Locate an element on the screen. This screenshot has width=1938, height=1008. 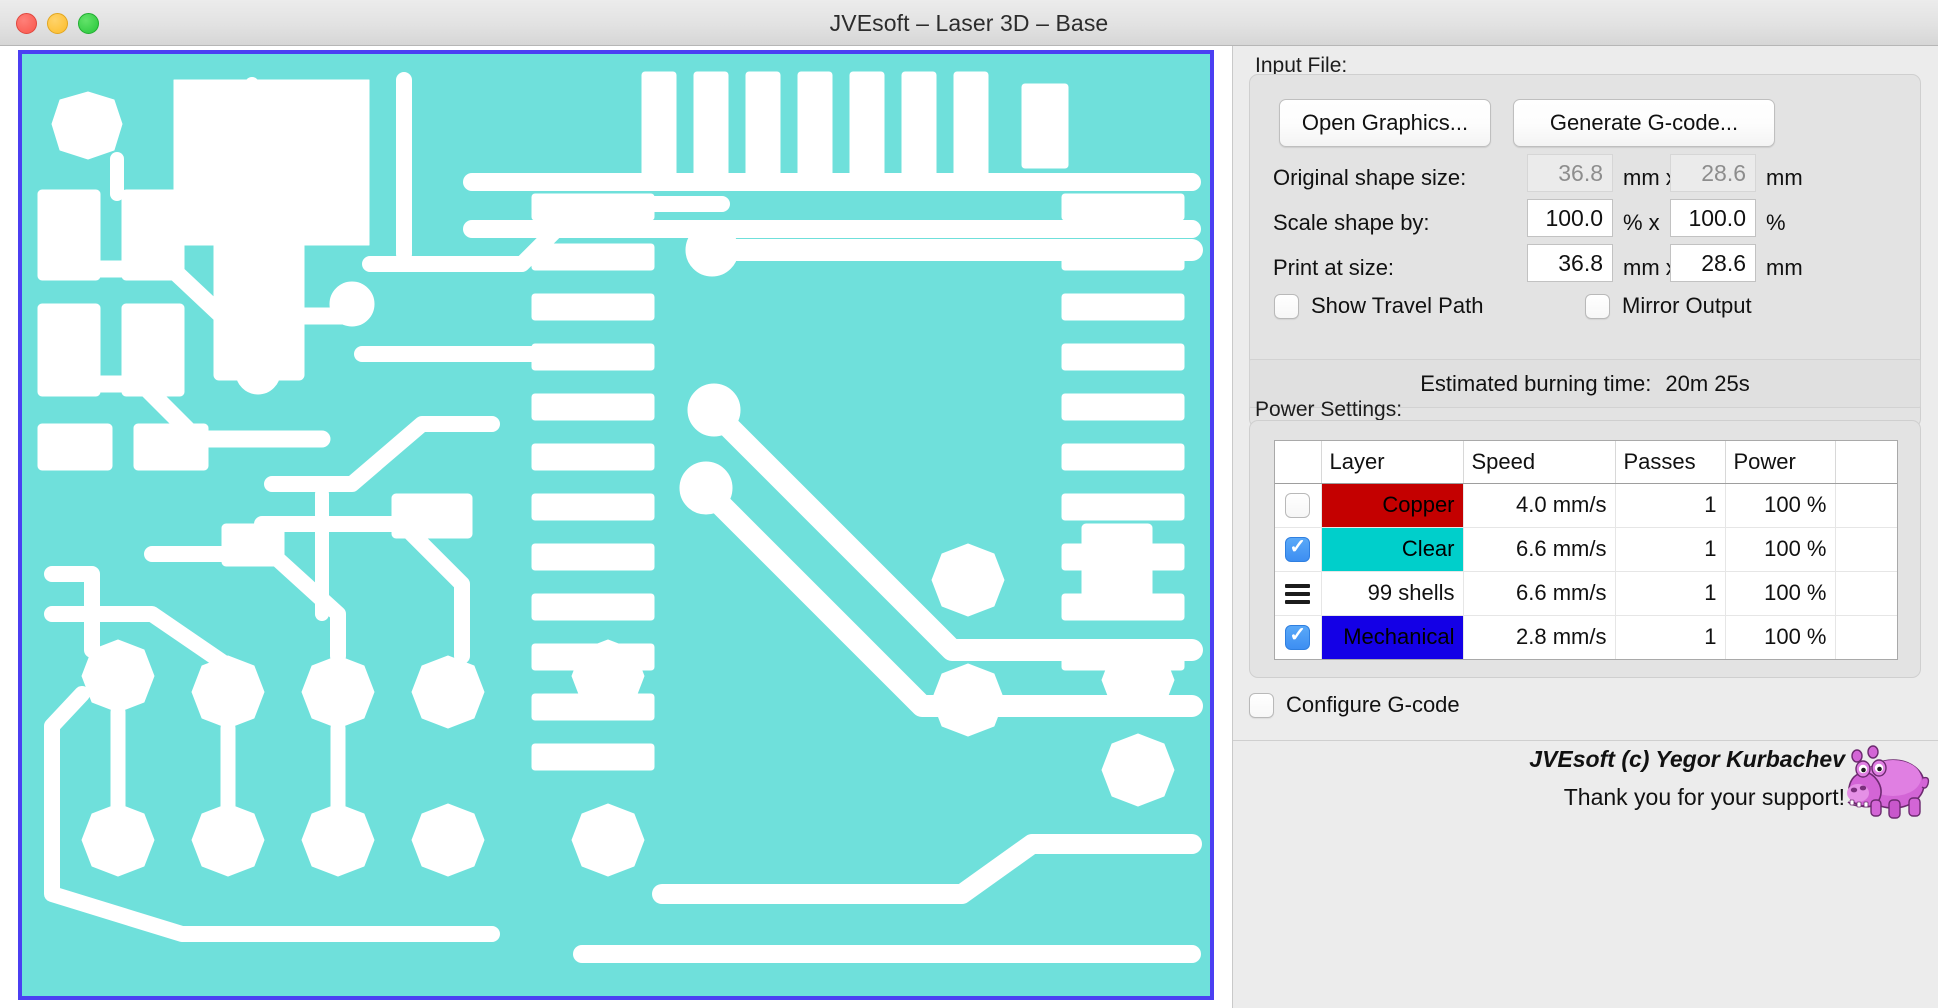
thanks-text: Thank you for your support! is located at coordinates (1704, 797).